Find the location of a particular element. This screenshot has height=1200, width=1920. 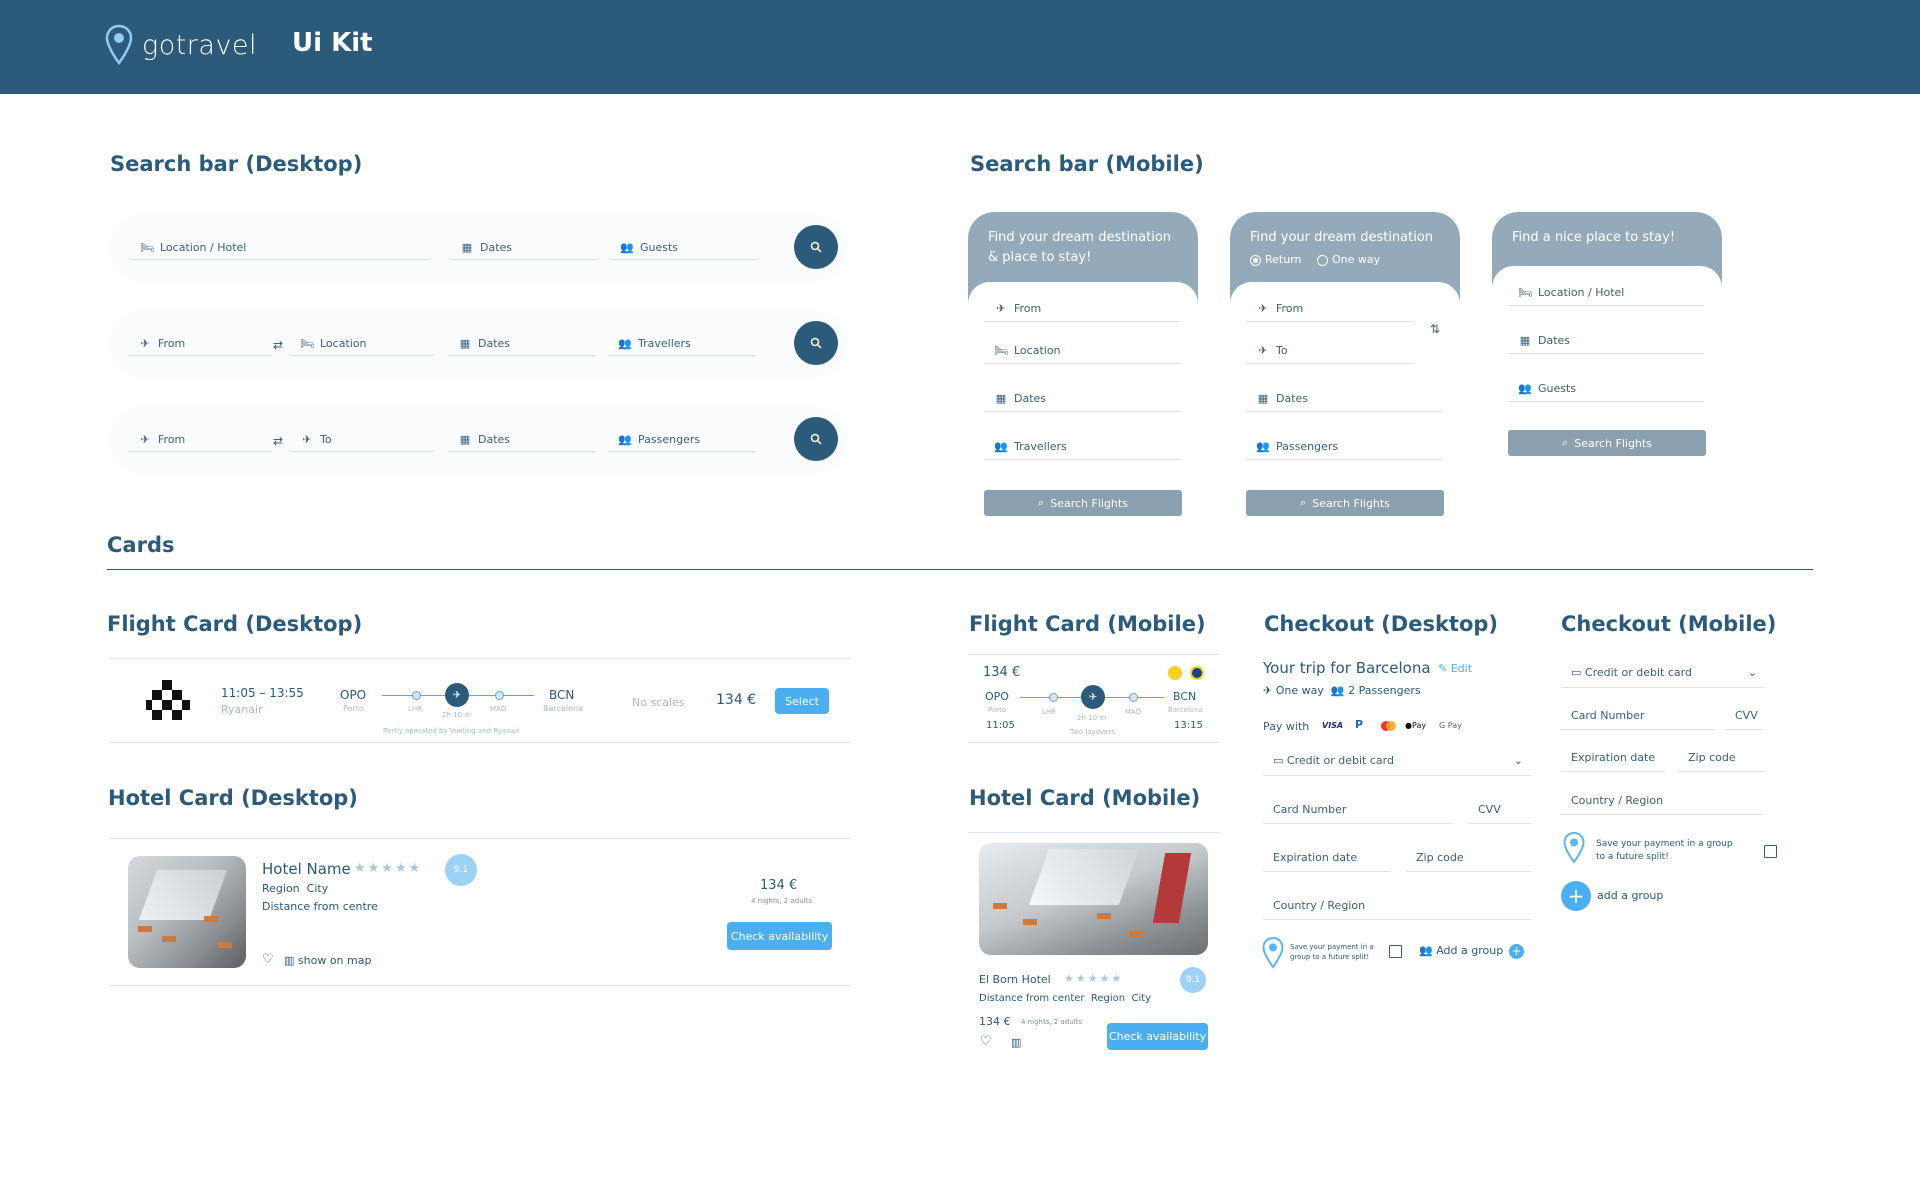

return-radio is located at coordinates (1255, 260).